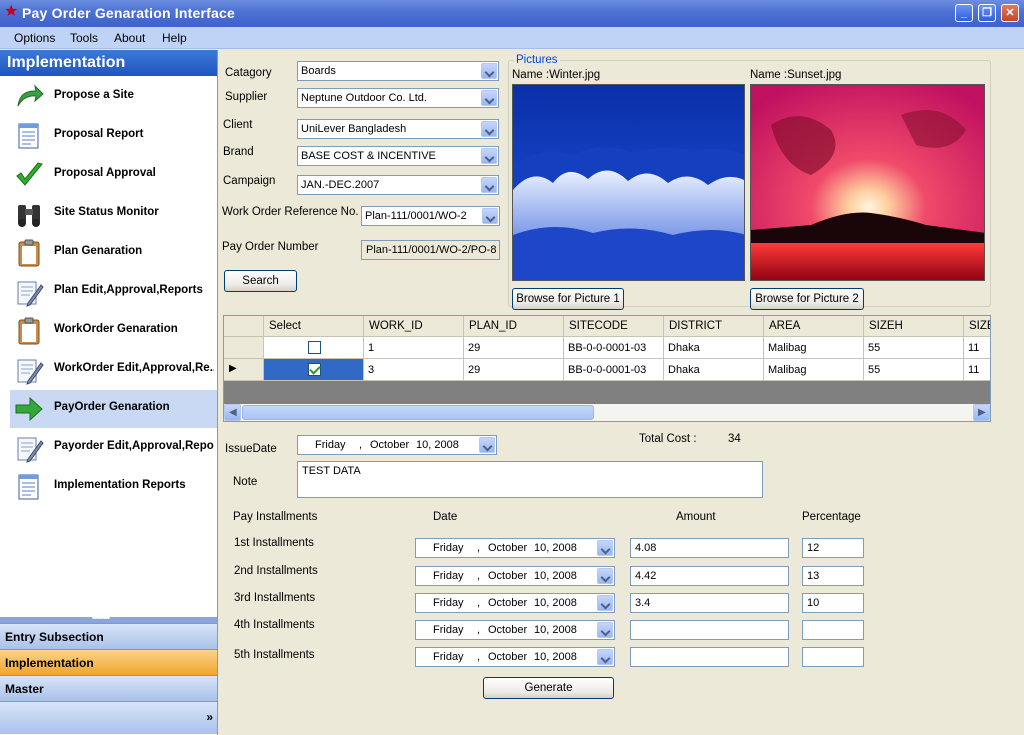  What do you see at coordinates (607, 412) in the screenshot?
I see `grid-horizontal-scrollbar: ◀ ▶` at bounding box center [607, 412].